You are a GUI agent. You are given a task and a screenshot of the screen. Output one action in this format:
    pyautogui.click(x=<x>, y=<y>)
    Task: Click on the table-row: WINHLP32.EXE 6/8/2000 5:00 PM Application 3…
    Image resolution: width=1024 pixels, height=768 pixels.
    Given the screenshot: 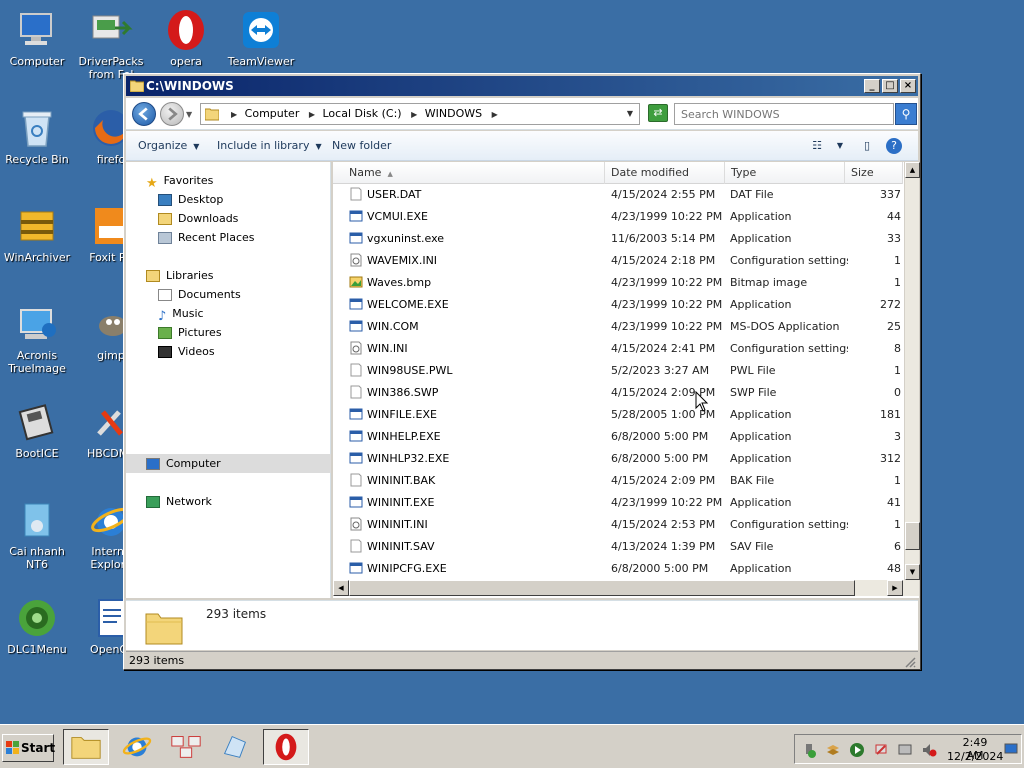 What is the action you would take?
    pyautogui.click(x=618, y=459)
    